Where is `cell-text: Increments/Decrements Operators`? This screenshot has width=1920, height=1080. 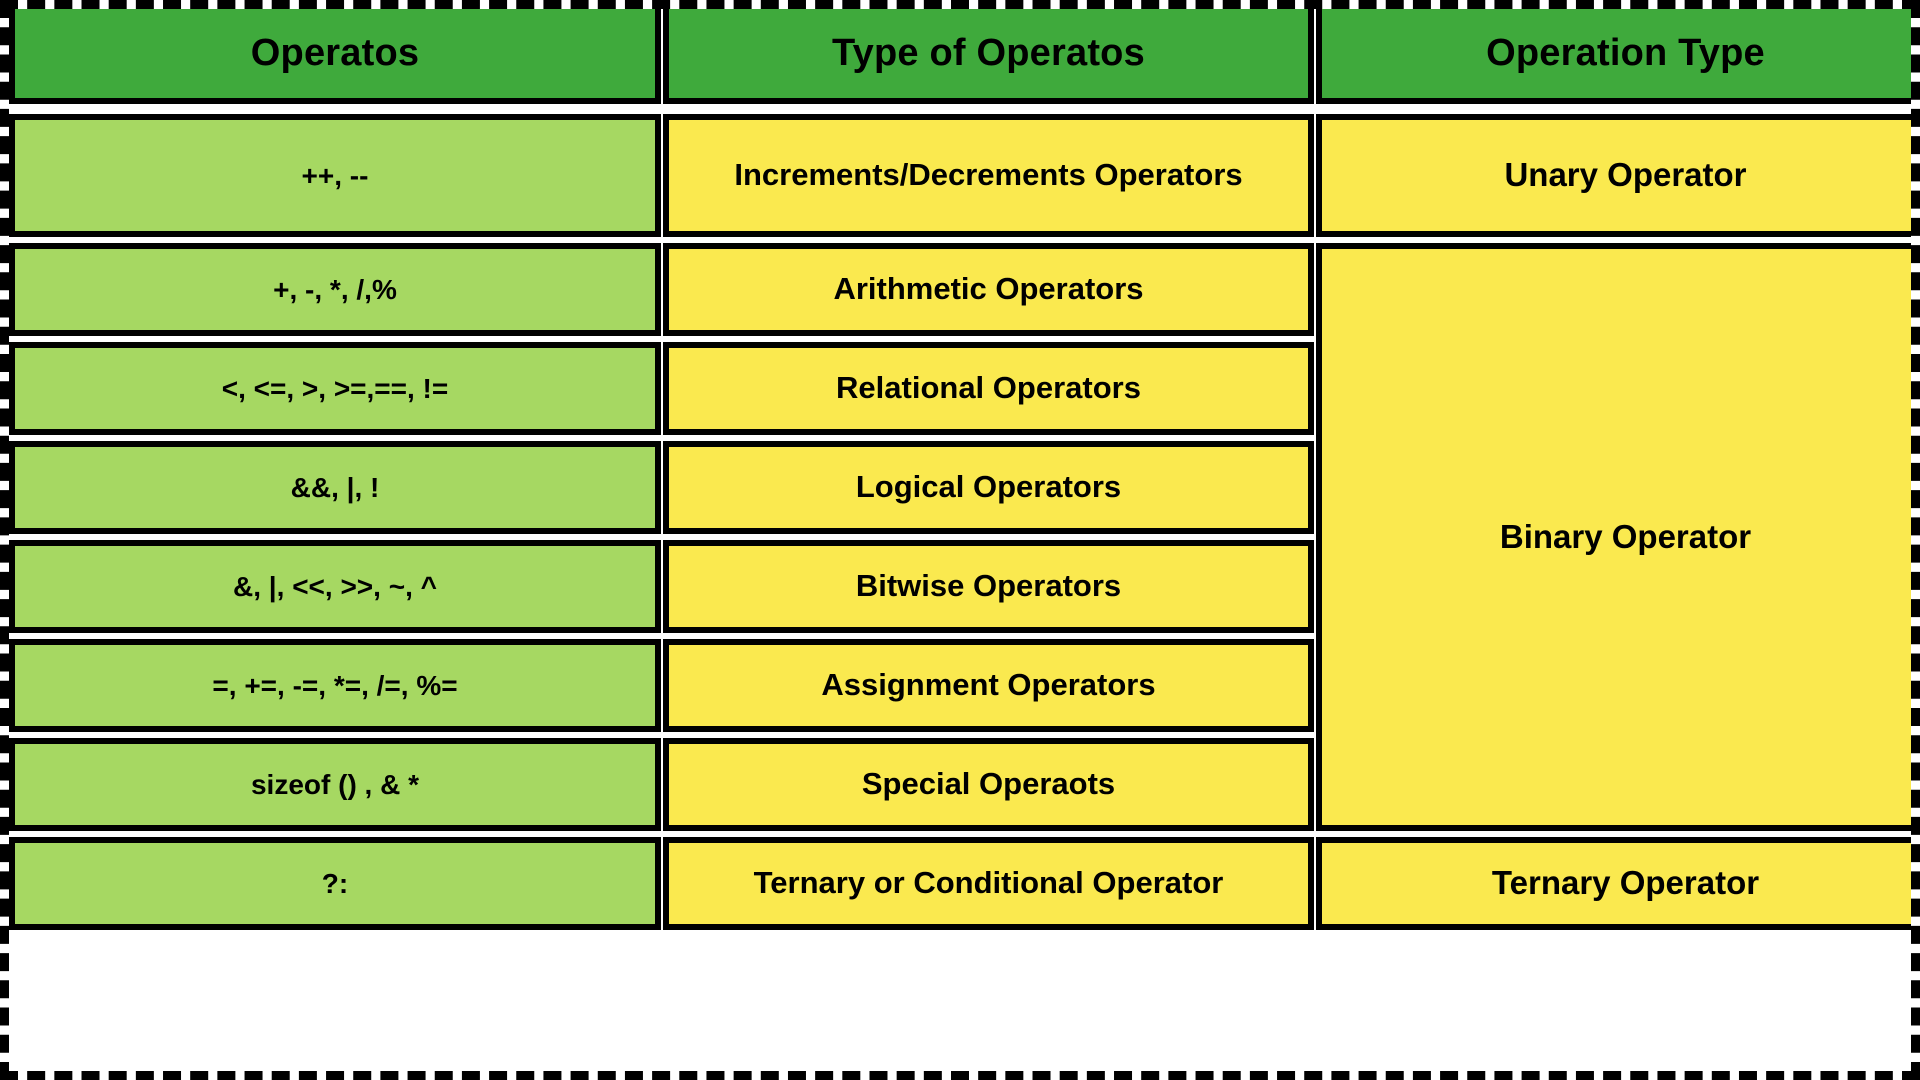
cell-text: Increments/Decrements Operators is located at coordinates (988, 175).